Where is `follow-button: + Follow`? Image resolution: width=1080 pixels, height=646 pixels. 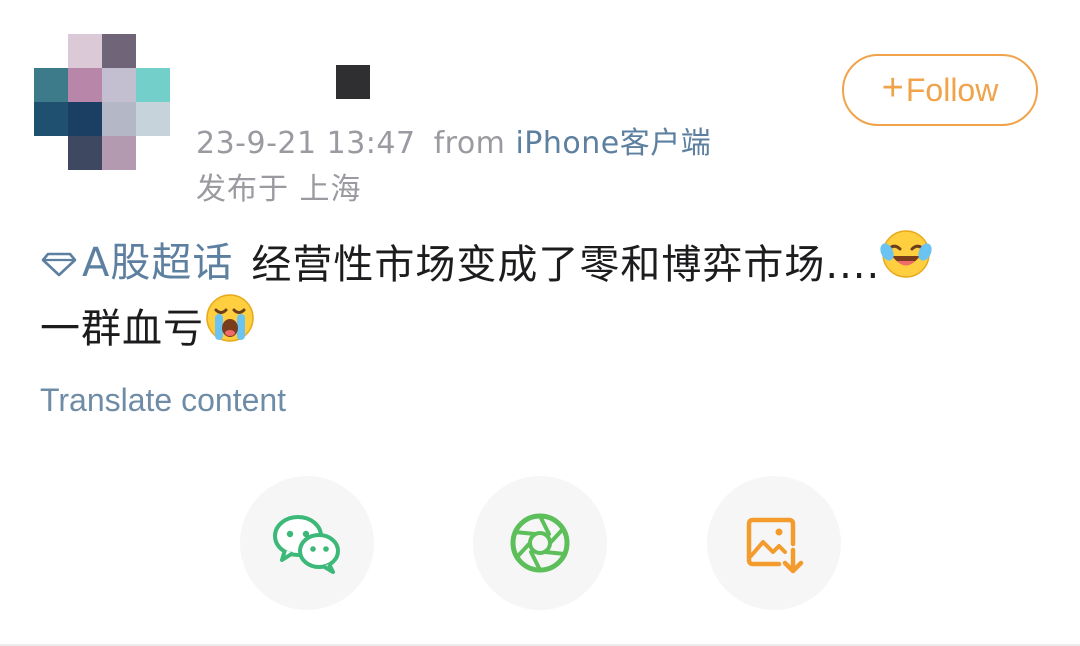 follow-button: + Follow is located at coordinates (940, 90).